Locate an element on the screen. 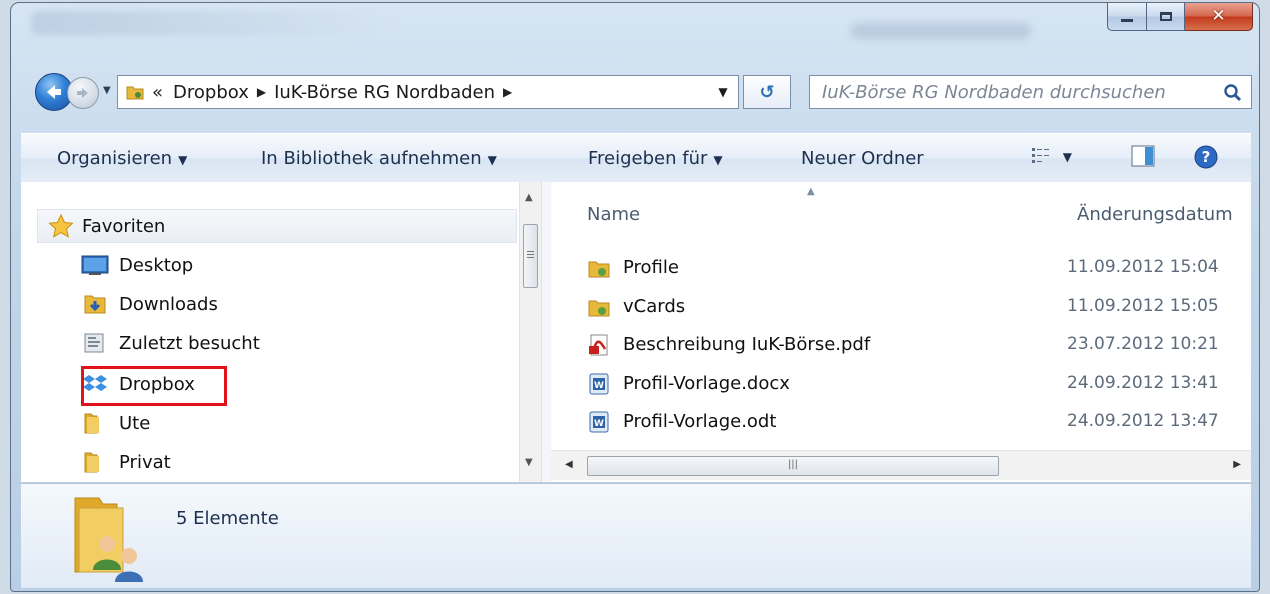 This screenshot has width=1270, height=594. file-row: W Profil-Vorlage.odt 24.09.2012 13:47 is located at coordinates (901, 422).